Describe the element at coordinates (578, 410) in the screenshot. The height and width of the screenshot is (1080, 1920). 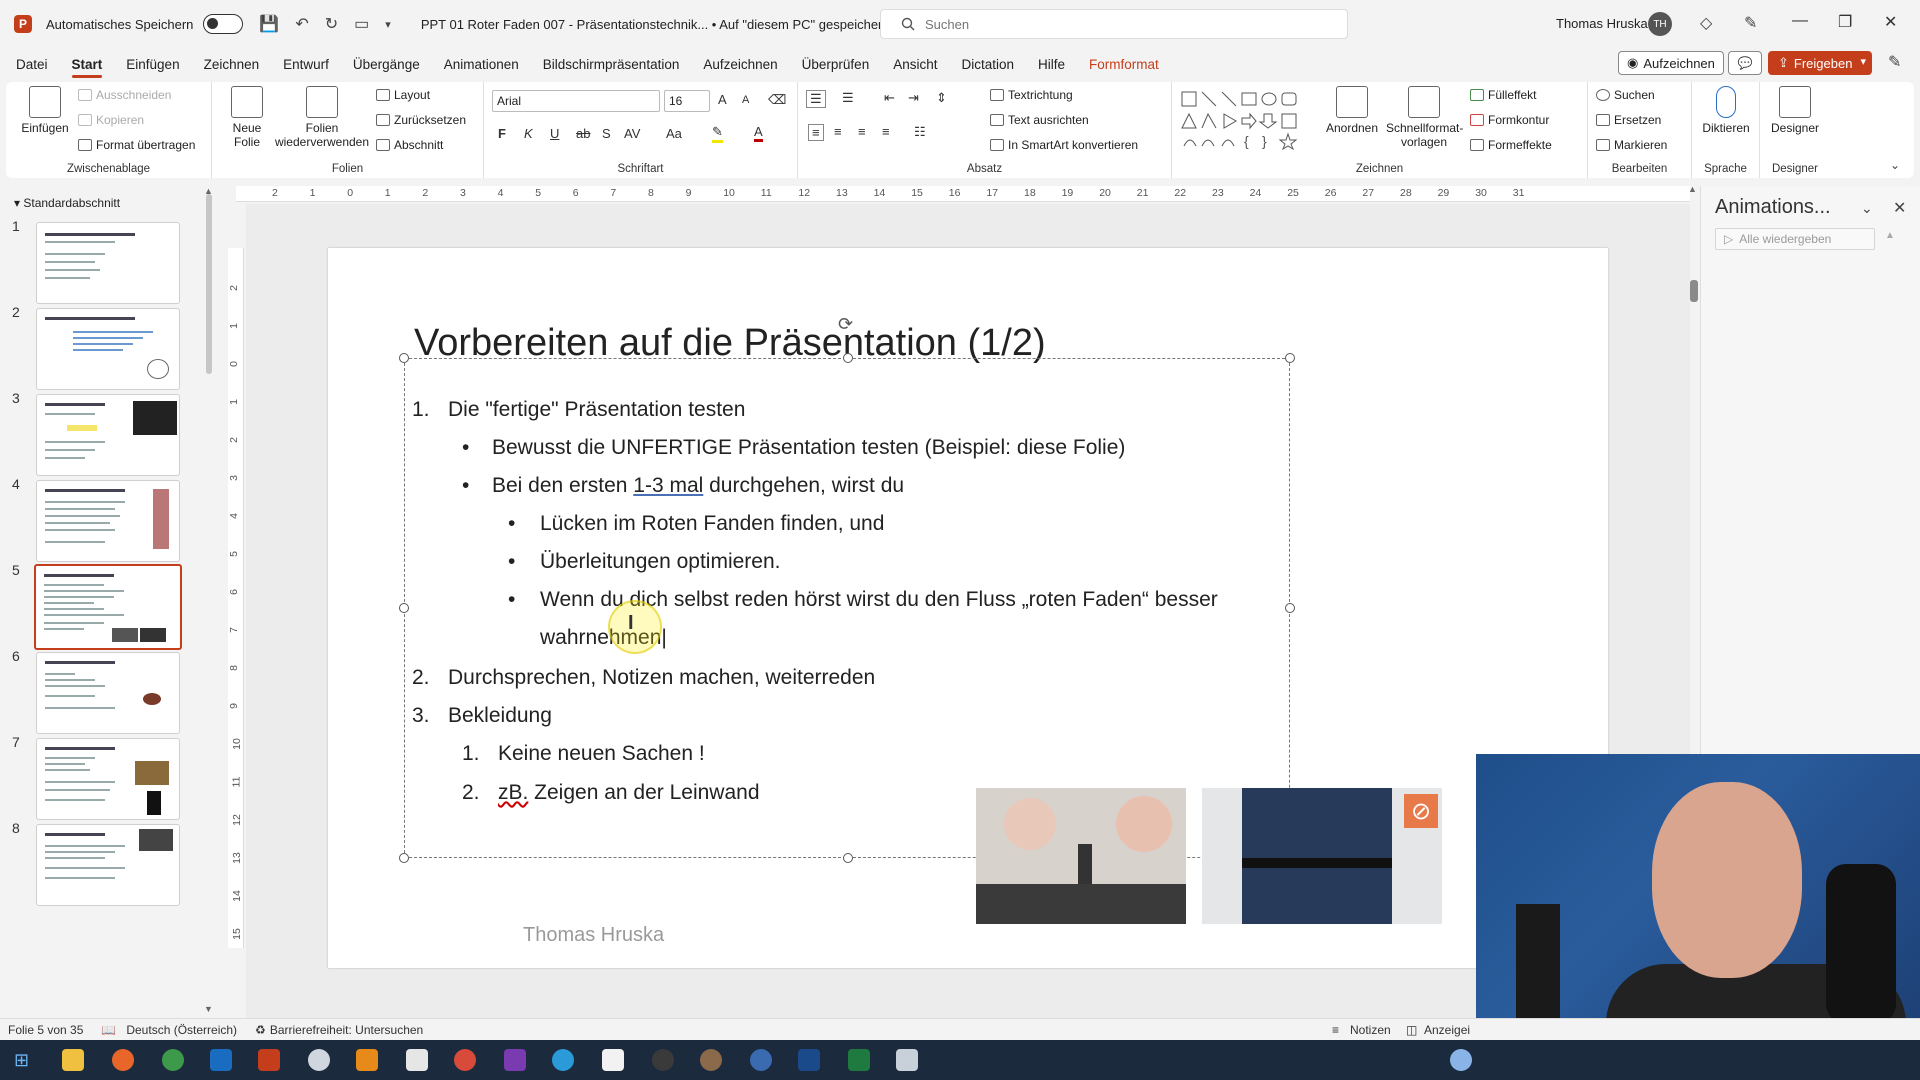
I see `list-item: 1. Die "fertige" Präsentation testen` at that location.